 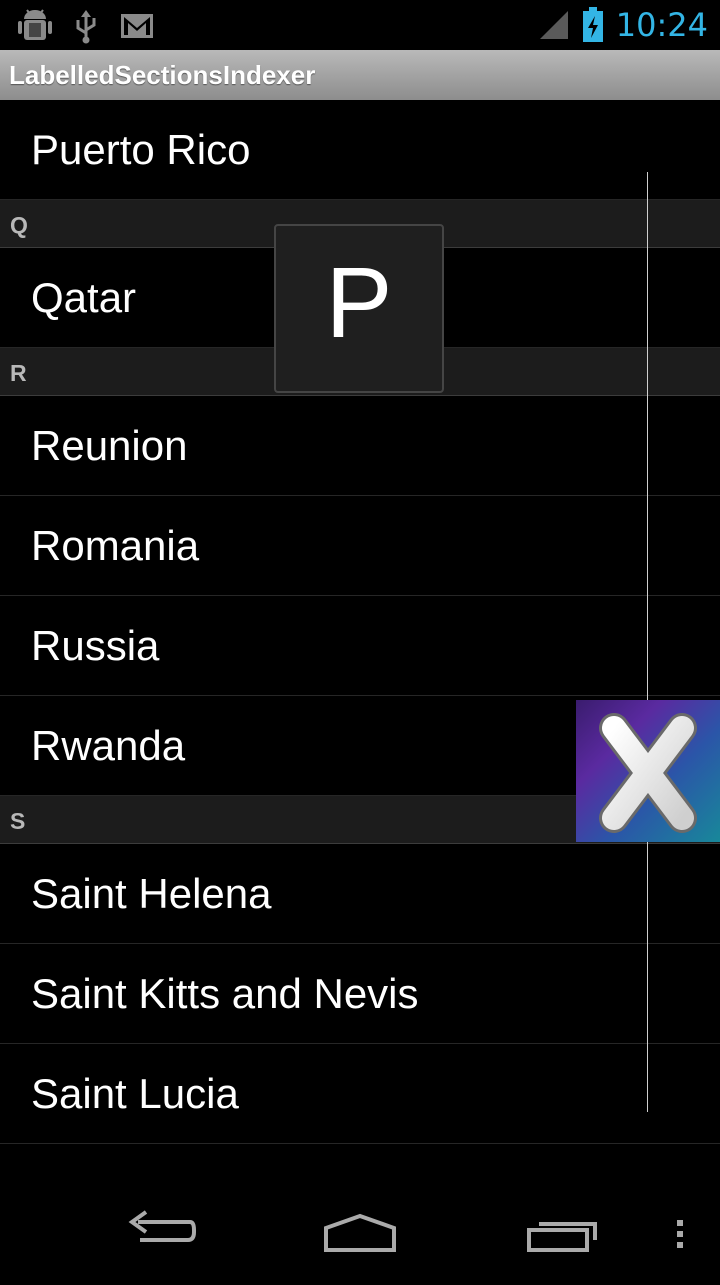 What do you see at coordinates (95, 645) in the screenshot?
I see `list-item-label: Russia` at bounding box center [95, 645].